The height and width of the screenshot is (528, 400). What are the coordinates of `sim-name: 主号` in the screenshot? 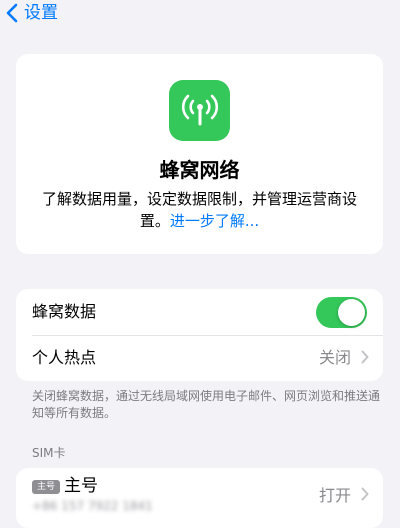 It's located at (81, 486).